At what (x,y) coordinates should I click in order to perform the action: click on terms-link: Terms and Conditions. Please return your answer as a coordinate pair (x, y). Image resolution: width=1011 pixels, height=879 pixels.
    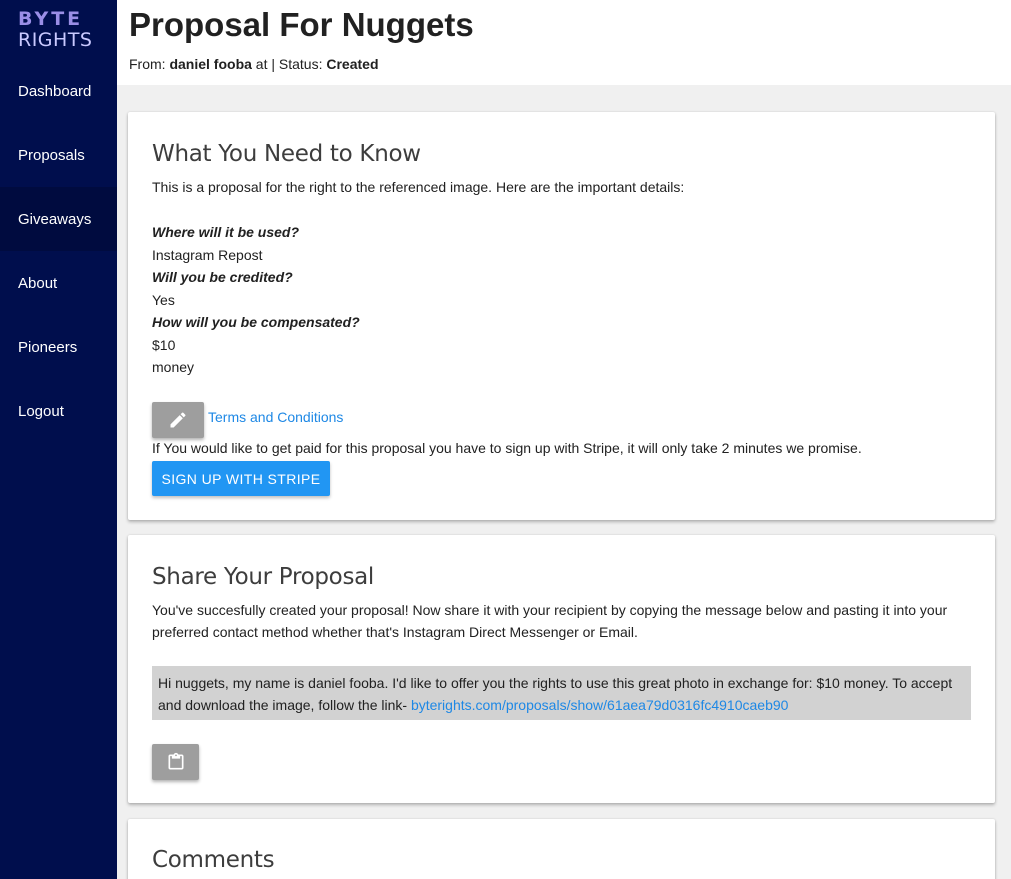
    Looking at the image, I should click on (275, 417).